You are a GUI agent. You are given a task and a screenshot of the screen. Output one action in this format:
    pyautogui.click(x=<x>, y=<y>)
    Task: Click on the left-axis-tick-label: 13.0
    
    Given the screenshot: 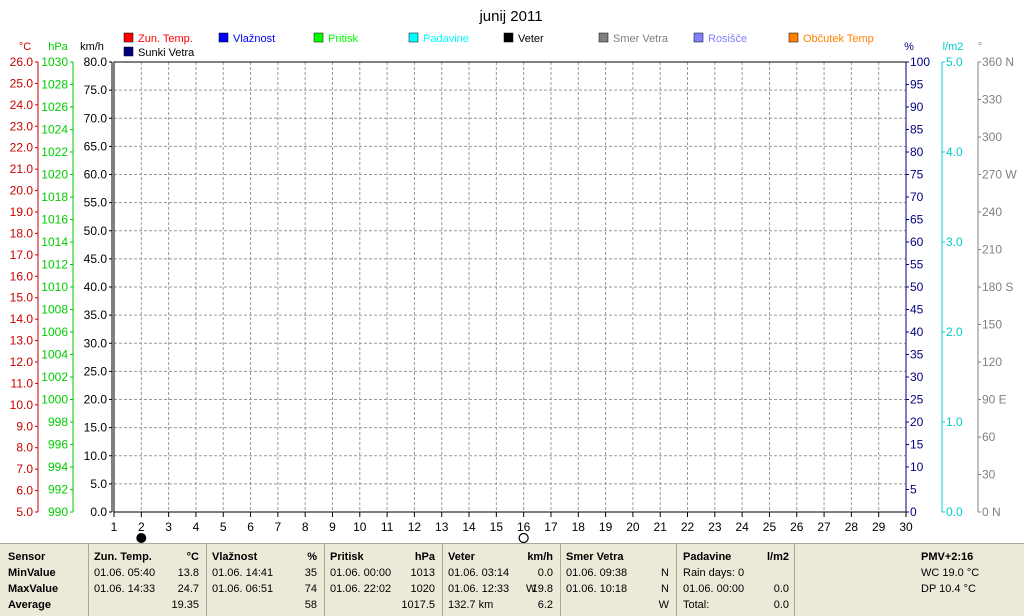 What is the action you would take?
    pyautogui.click(x=22, y=341)
    